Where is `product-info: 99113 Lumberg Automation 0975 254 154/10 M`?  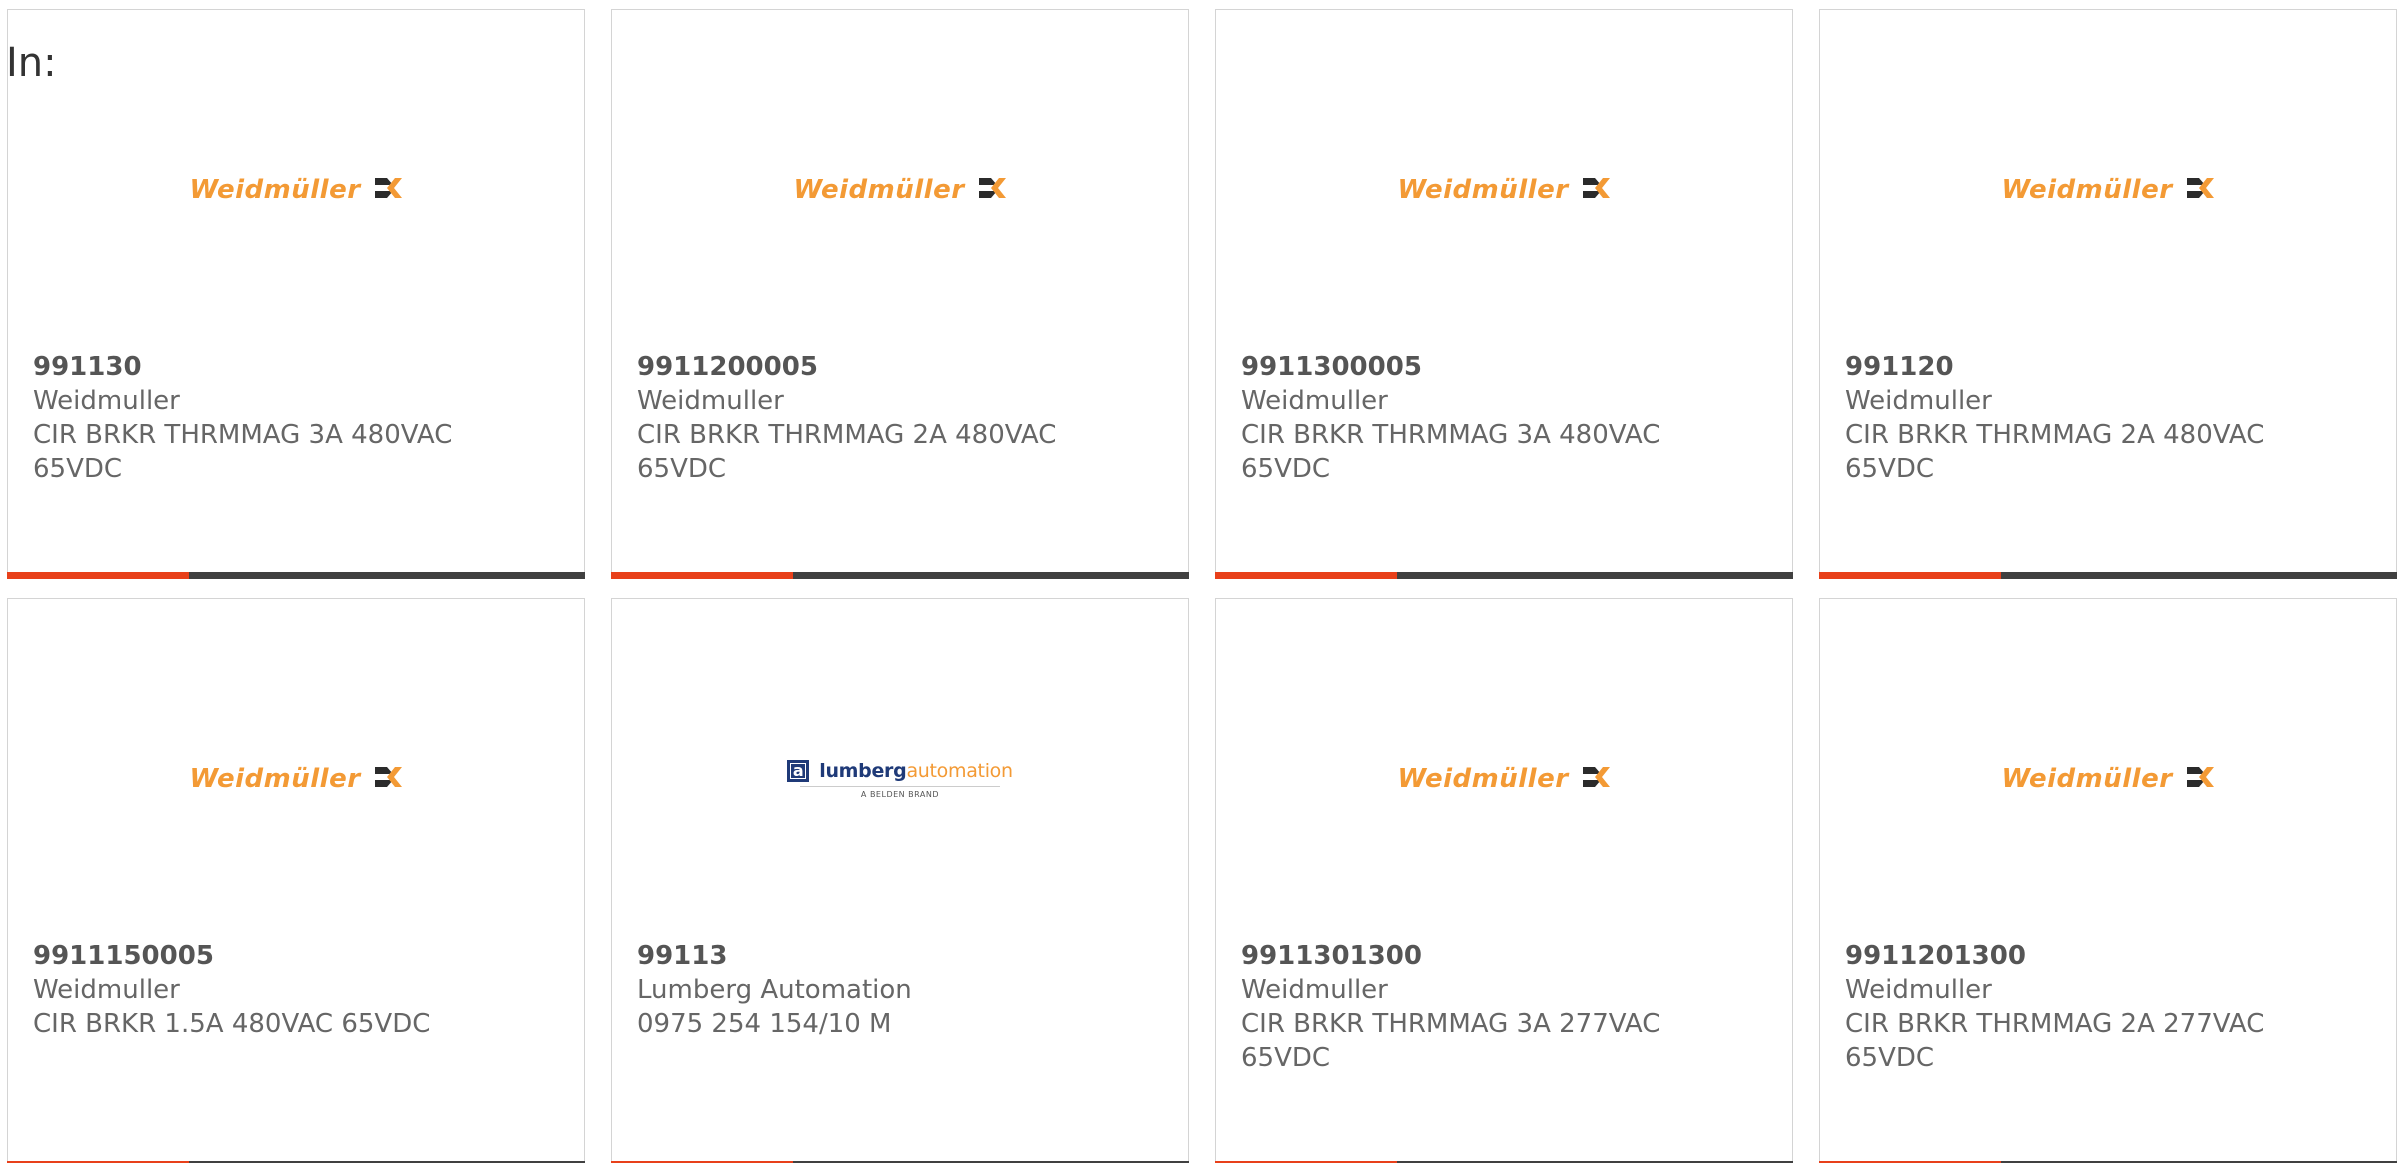
product-info: 99113 Lumberg Automation 0975 254 154/10 M is located at coordinates (902, 990).